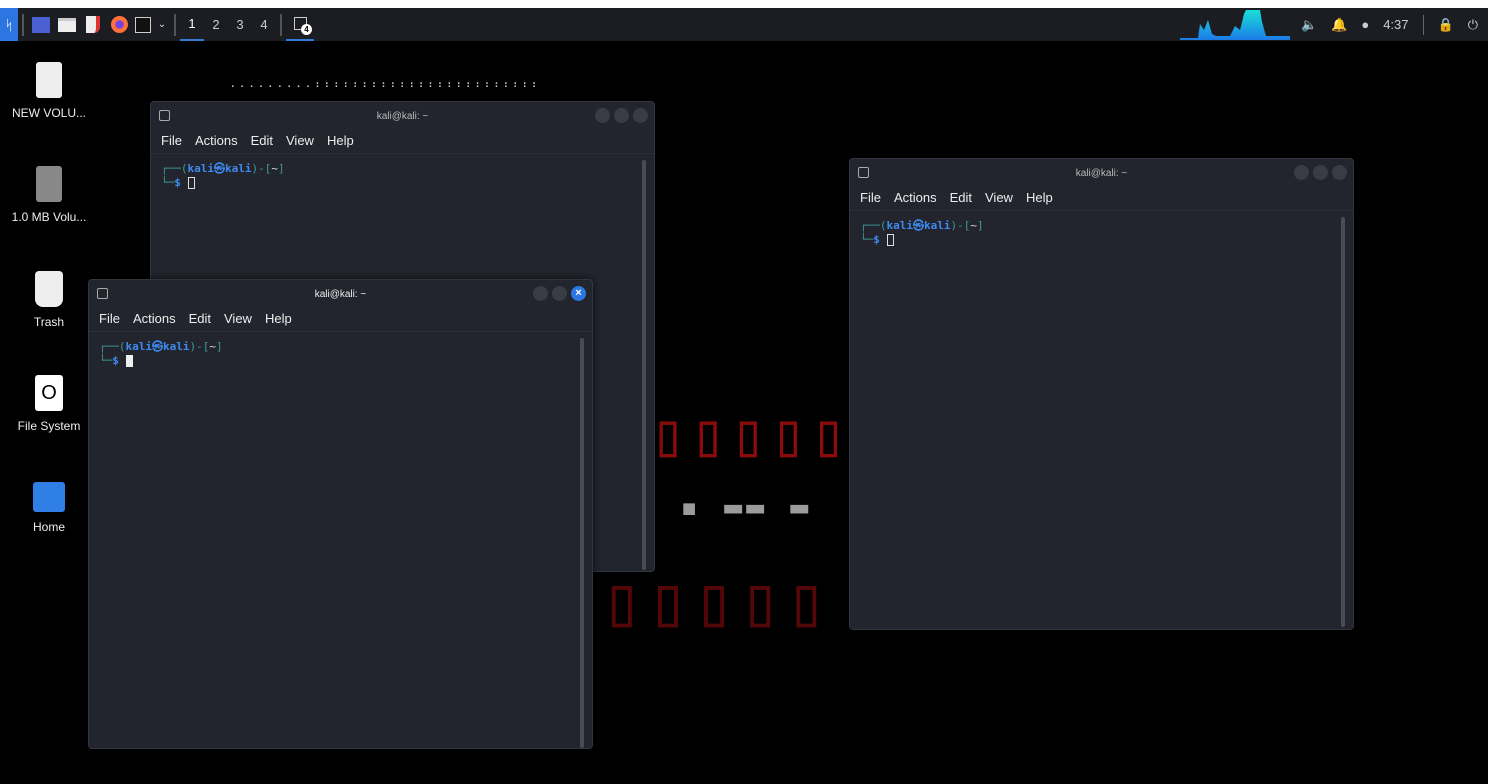 The width and height of the screenshot is (1488, 784). I want to click on volume-icon: 🔈, so click(1309, 25).